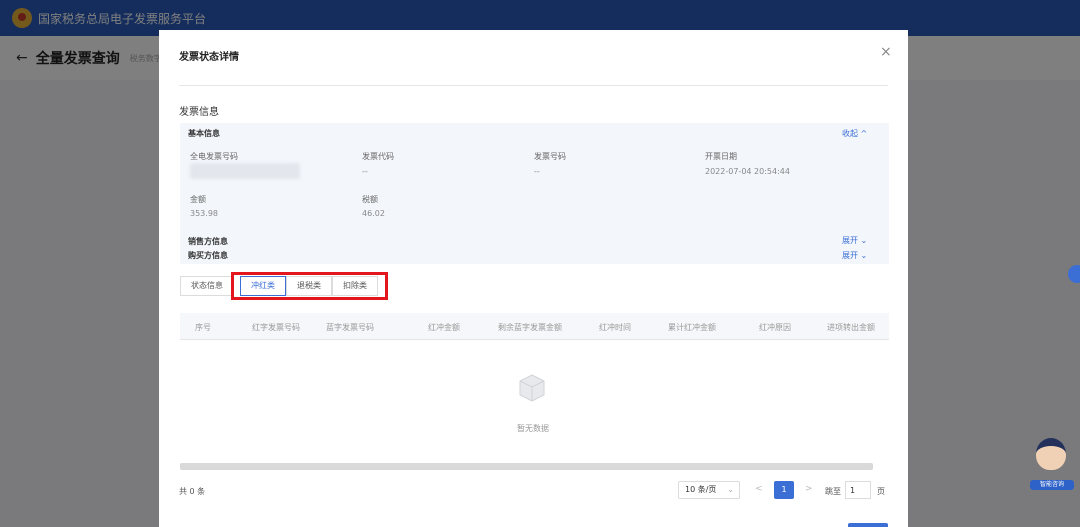 The image size is (1080, 527). I want to click on assistant-avatar-icon, so click(1051, 454).